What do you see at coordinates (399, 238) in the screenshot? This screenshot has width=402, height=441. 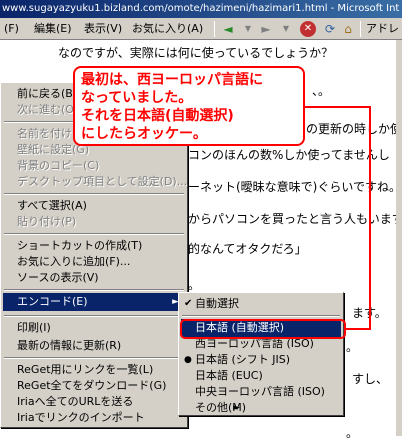 I see `vertical-scrollbar` at bounding box center [399, 238].